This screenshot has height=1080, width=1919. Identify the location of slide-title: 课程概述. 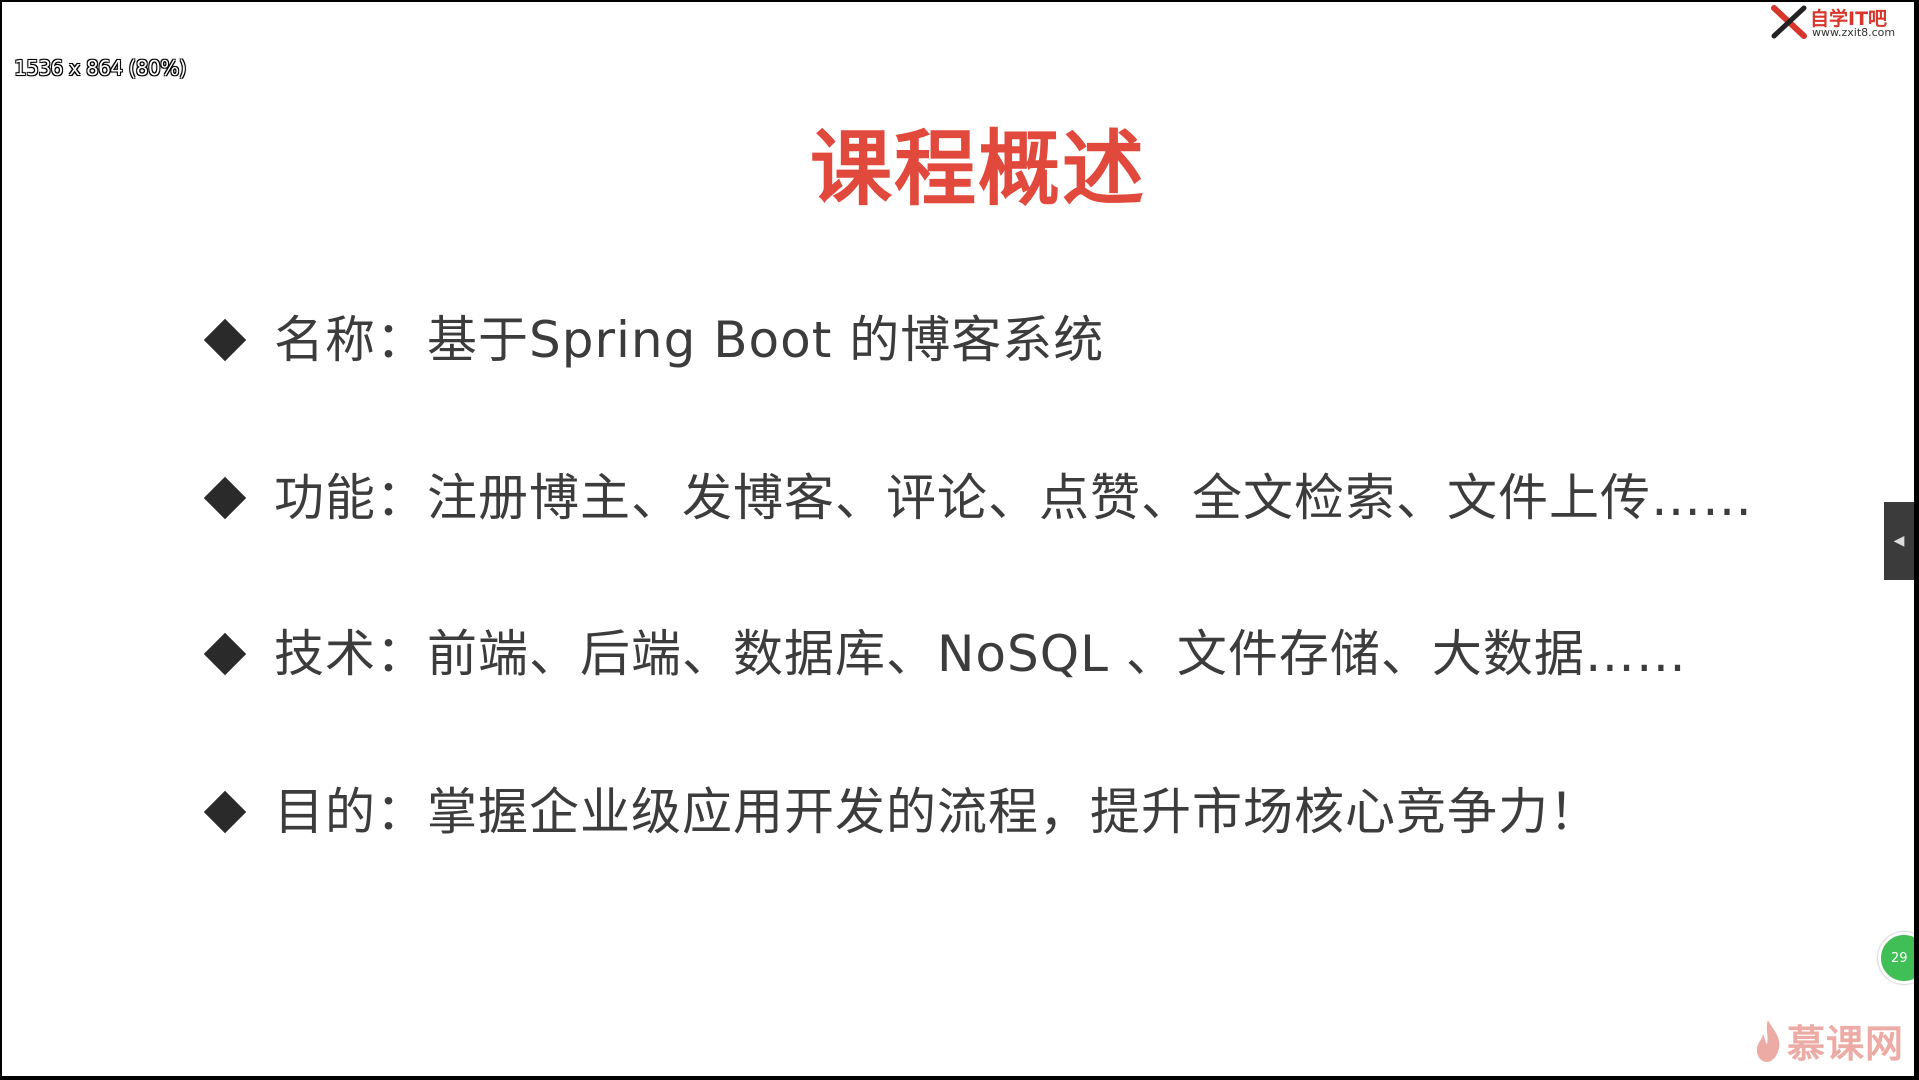
(977, 169).